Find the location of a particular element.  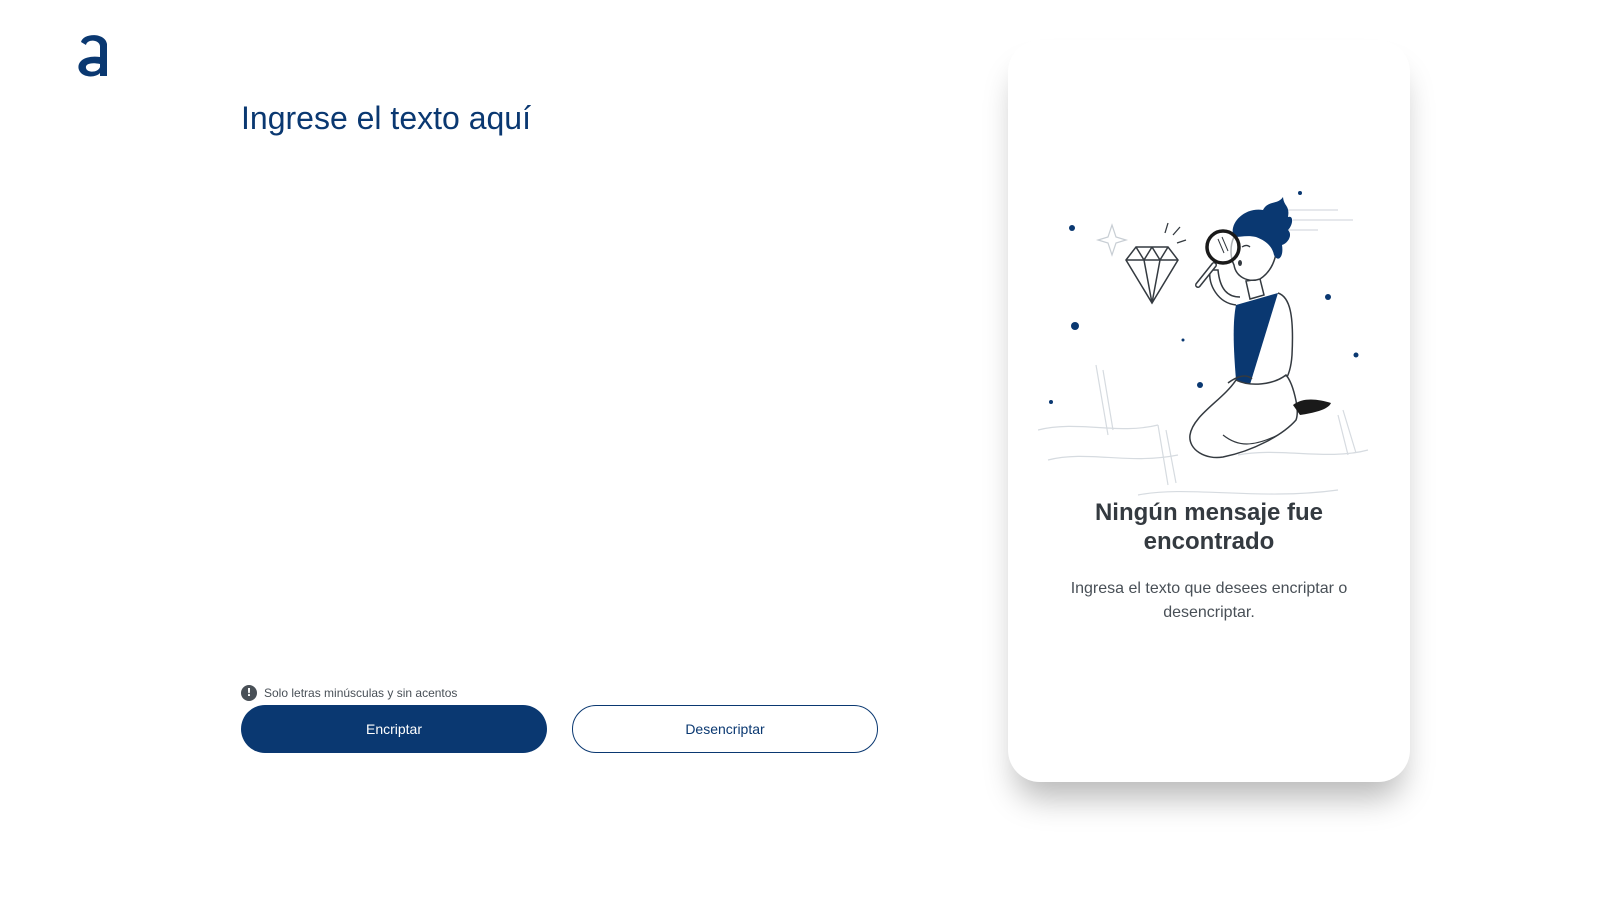

input-hint: ! Solo letras minúsculas y sin acentos is located at coordinates (349, 693).